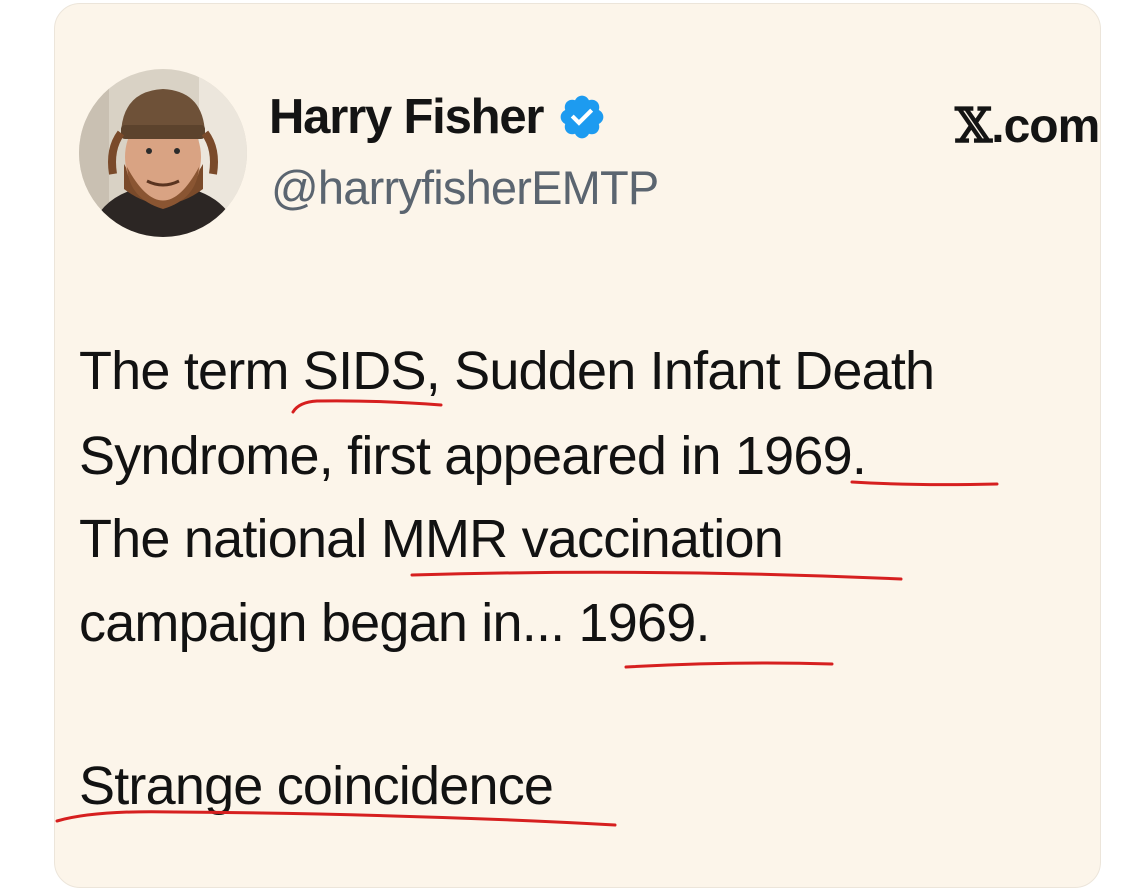 This screenshot has width=1127, height=896. Describe the element at coordinates (924, 483) in the screenshot. I see `underline-1969-first` at that location.